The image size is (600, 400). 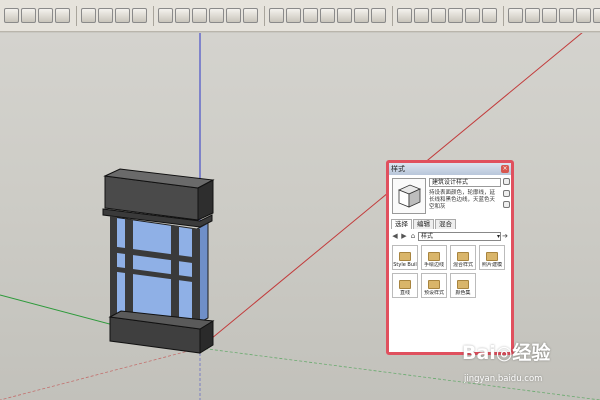 I want to click on text-tool-icon, so click(x=566, y=15).